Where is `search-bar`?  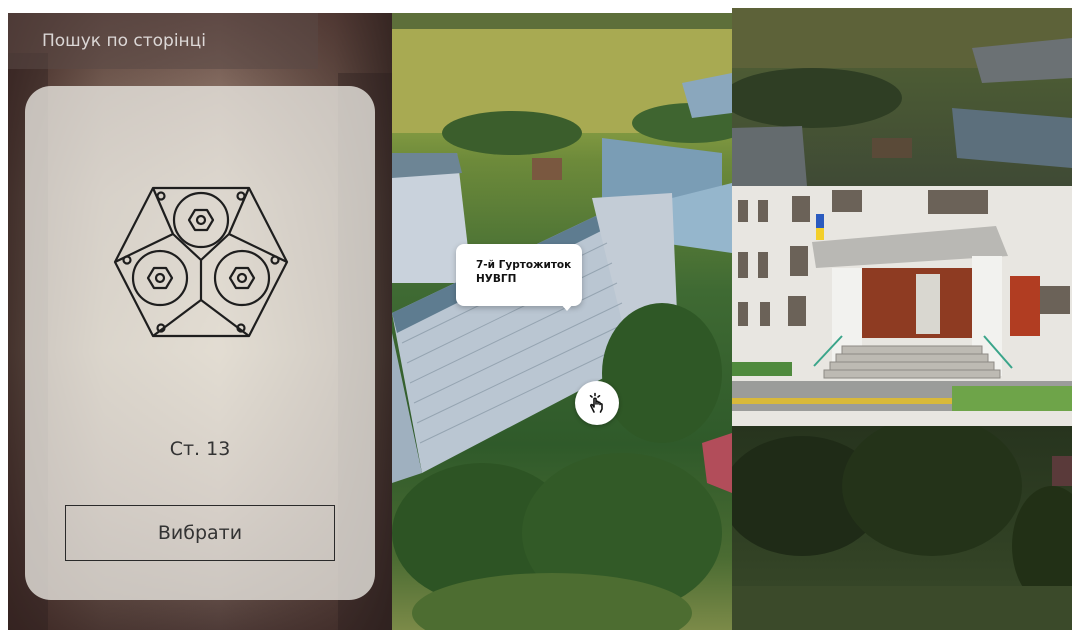 search-bar is located at coordinates (163, 41).